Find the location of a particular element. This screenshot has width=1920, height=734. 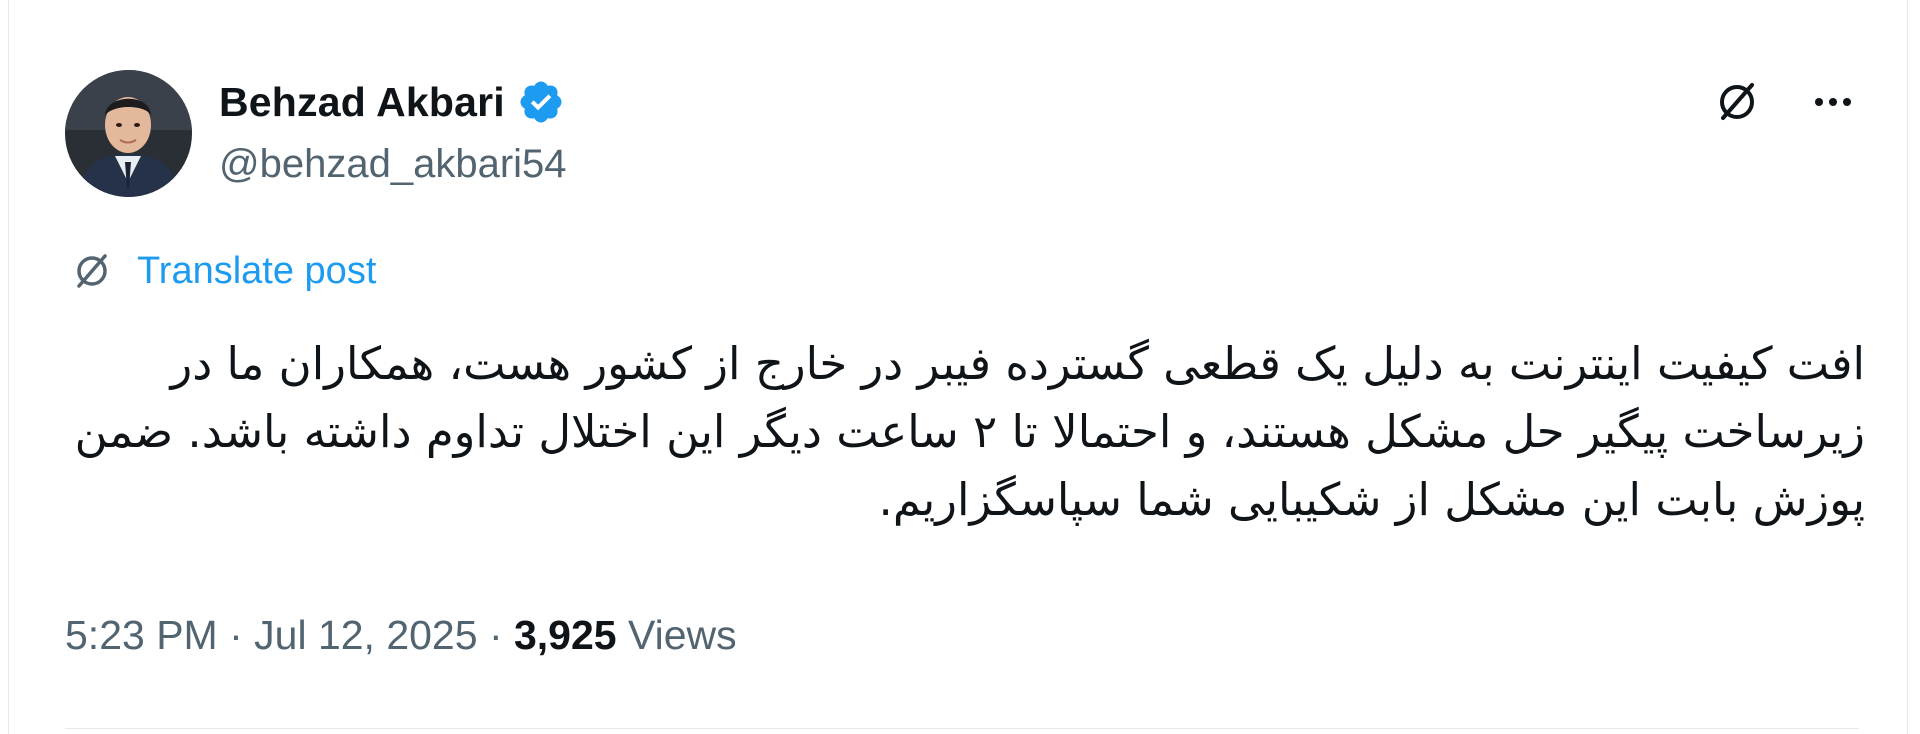

tweet-time: 5:23 PM is located at coordinates (141, 635).